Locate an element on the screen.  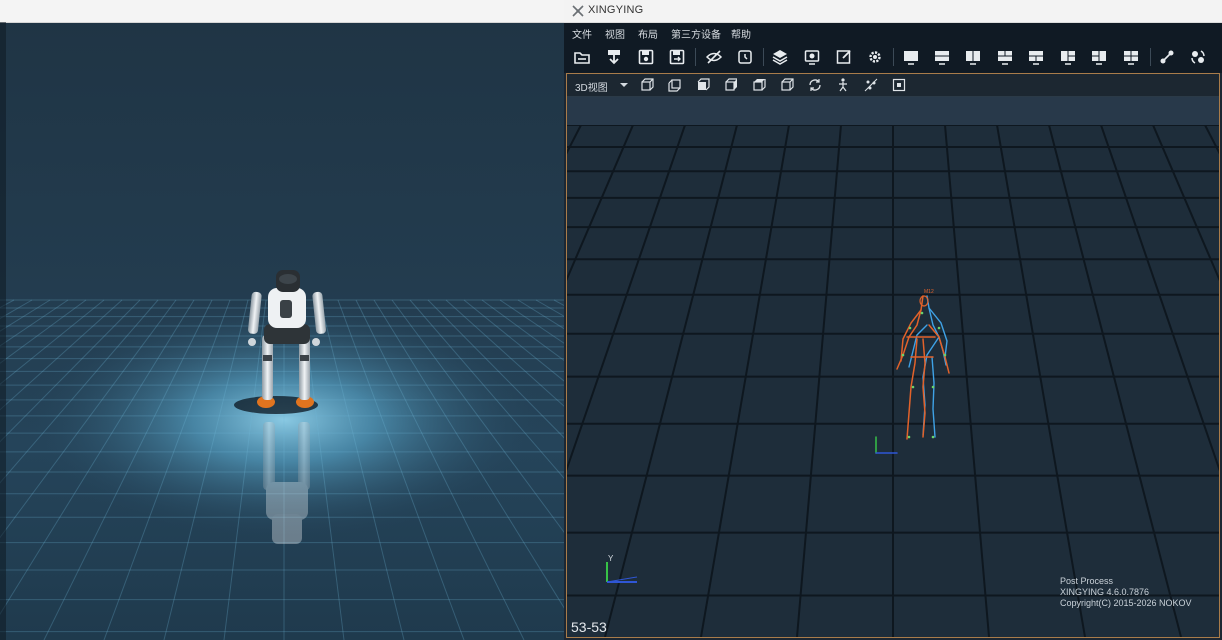
view-left-icon is located at coordinates (703, 85).